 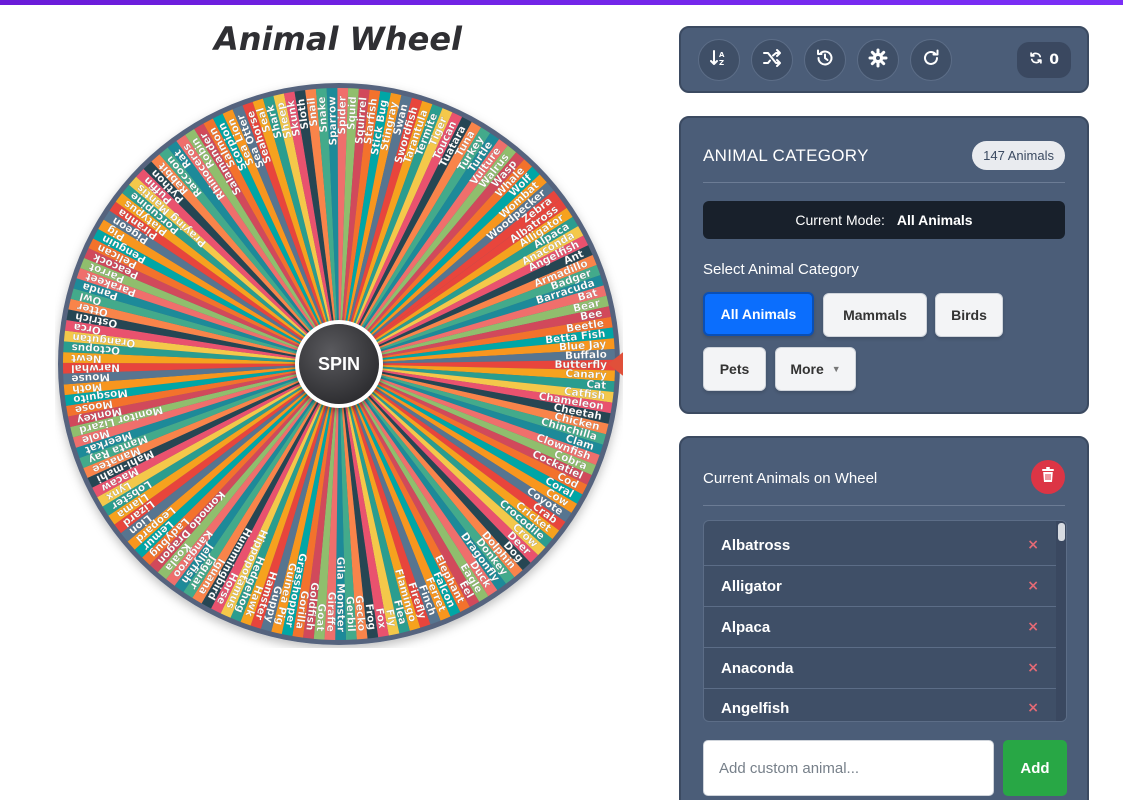 I want to click on redo-button, so click(x=931, y=60).